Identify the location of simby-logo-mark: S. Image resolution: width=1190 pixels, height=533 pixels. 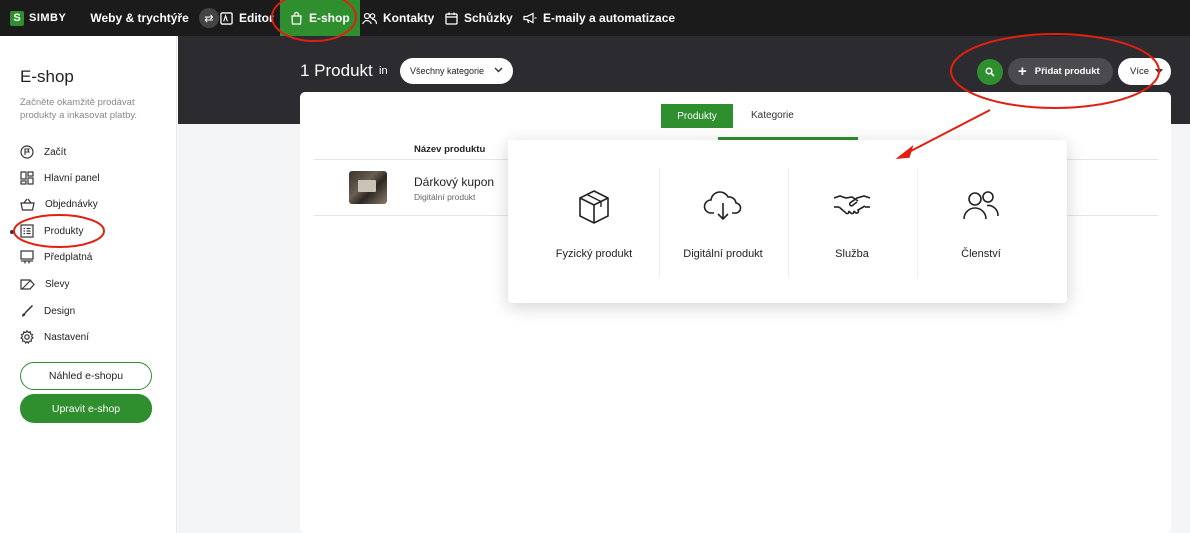
(17, 18).